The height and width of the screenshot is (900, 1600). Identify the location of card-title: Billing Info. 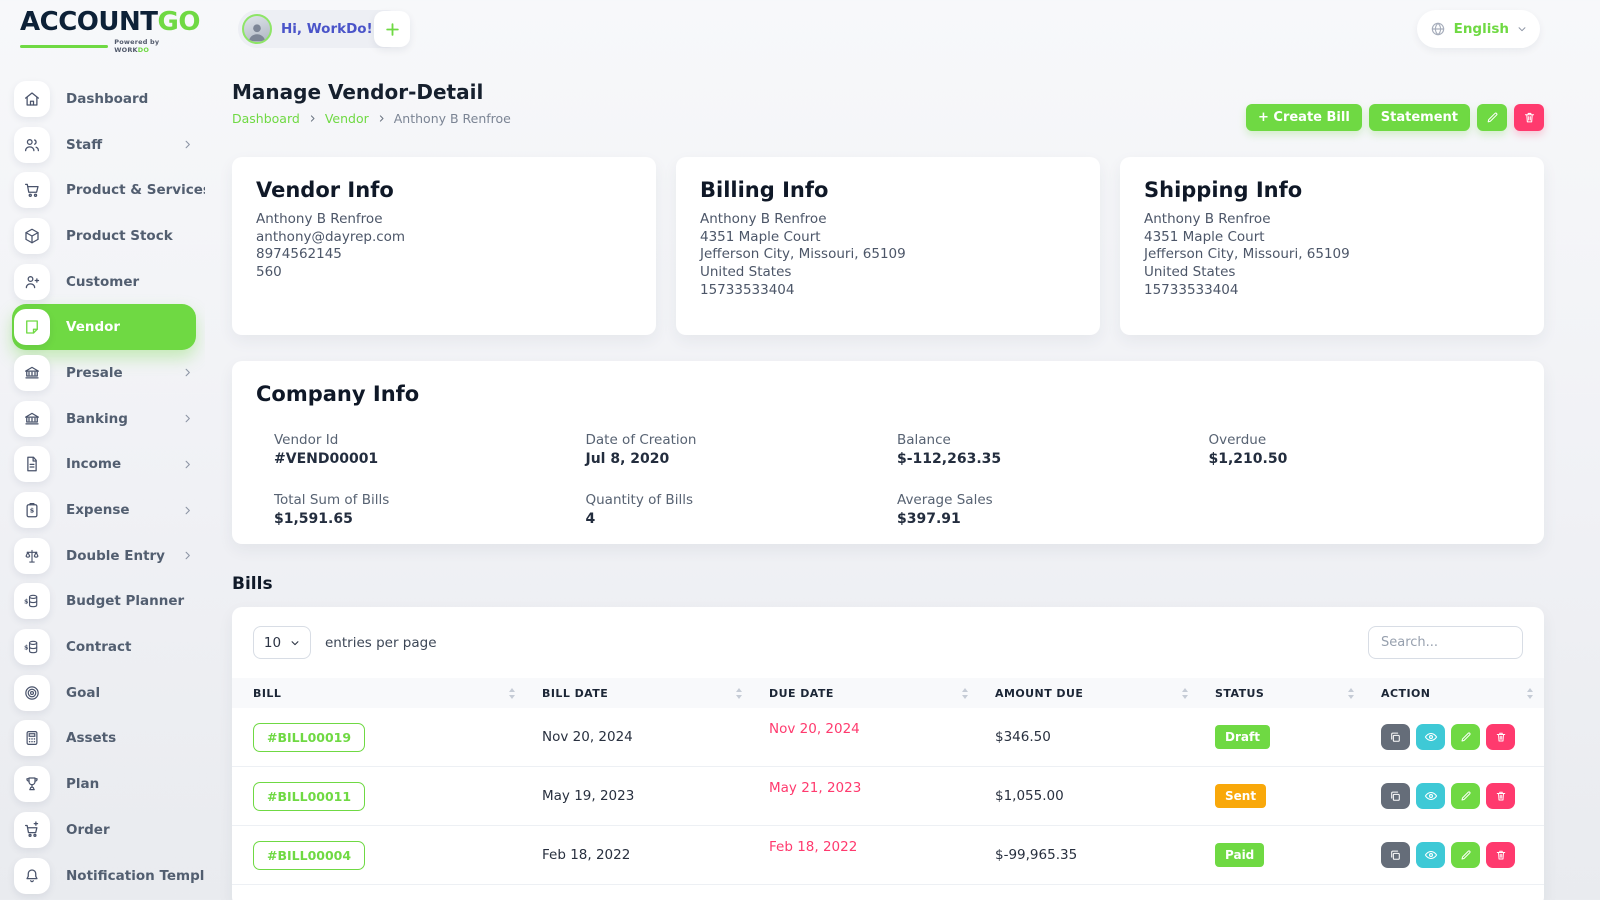
(764, 190).